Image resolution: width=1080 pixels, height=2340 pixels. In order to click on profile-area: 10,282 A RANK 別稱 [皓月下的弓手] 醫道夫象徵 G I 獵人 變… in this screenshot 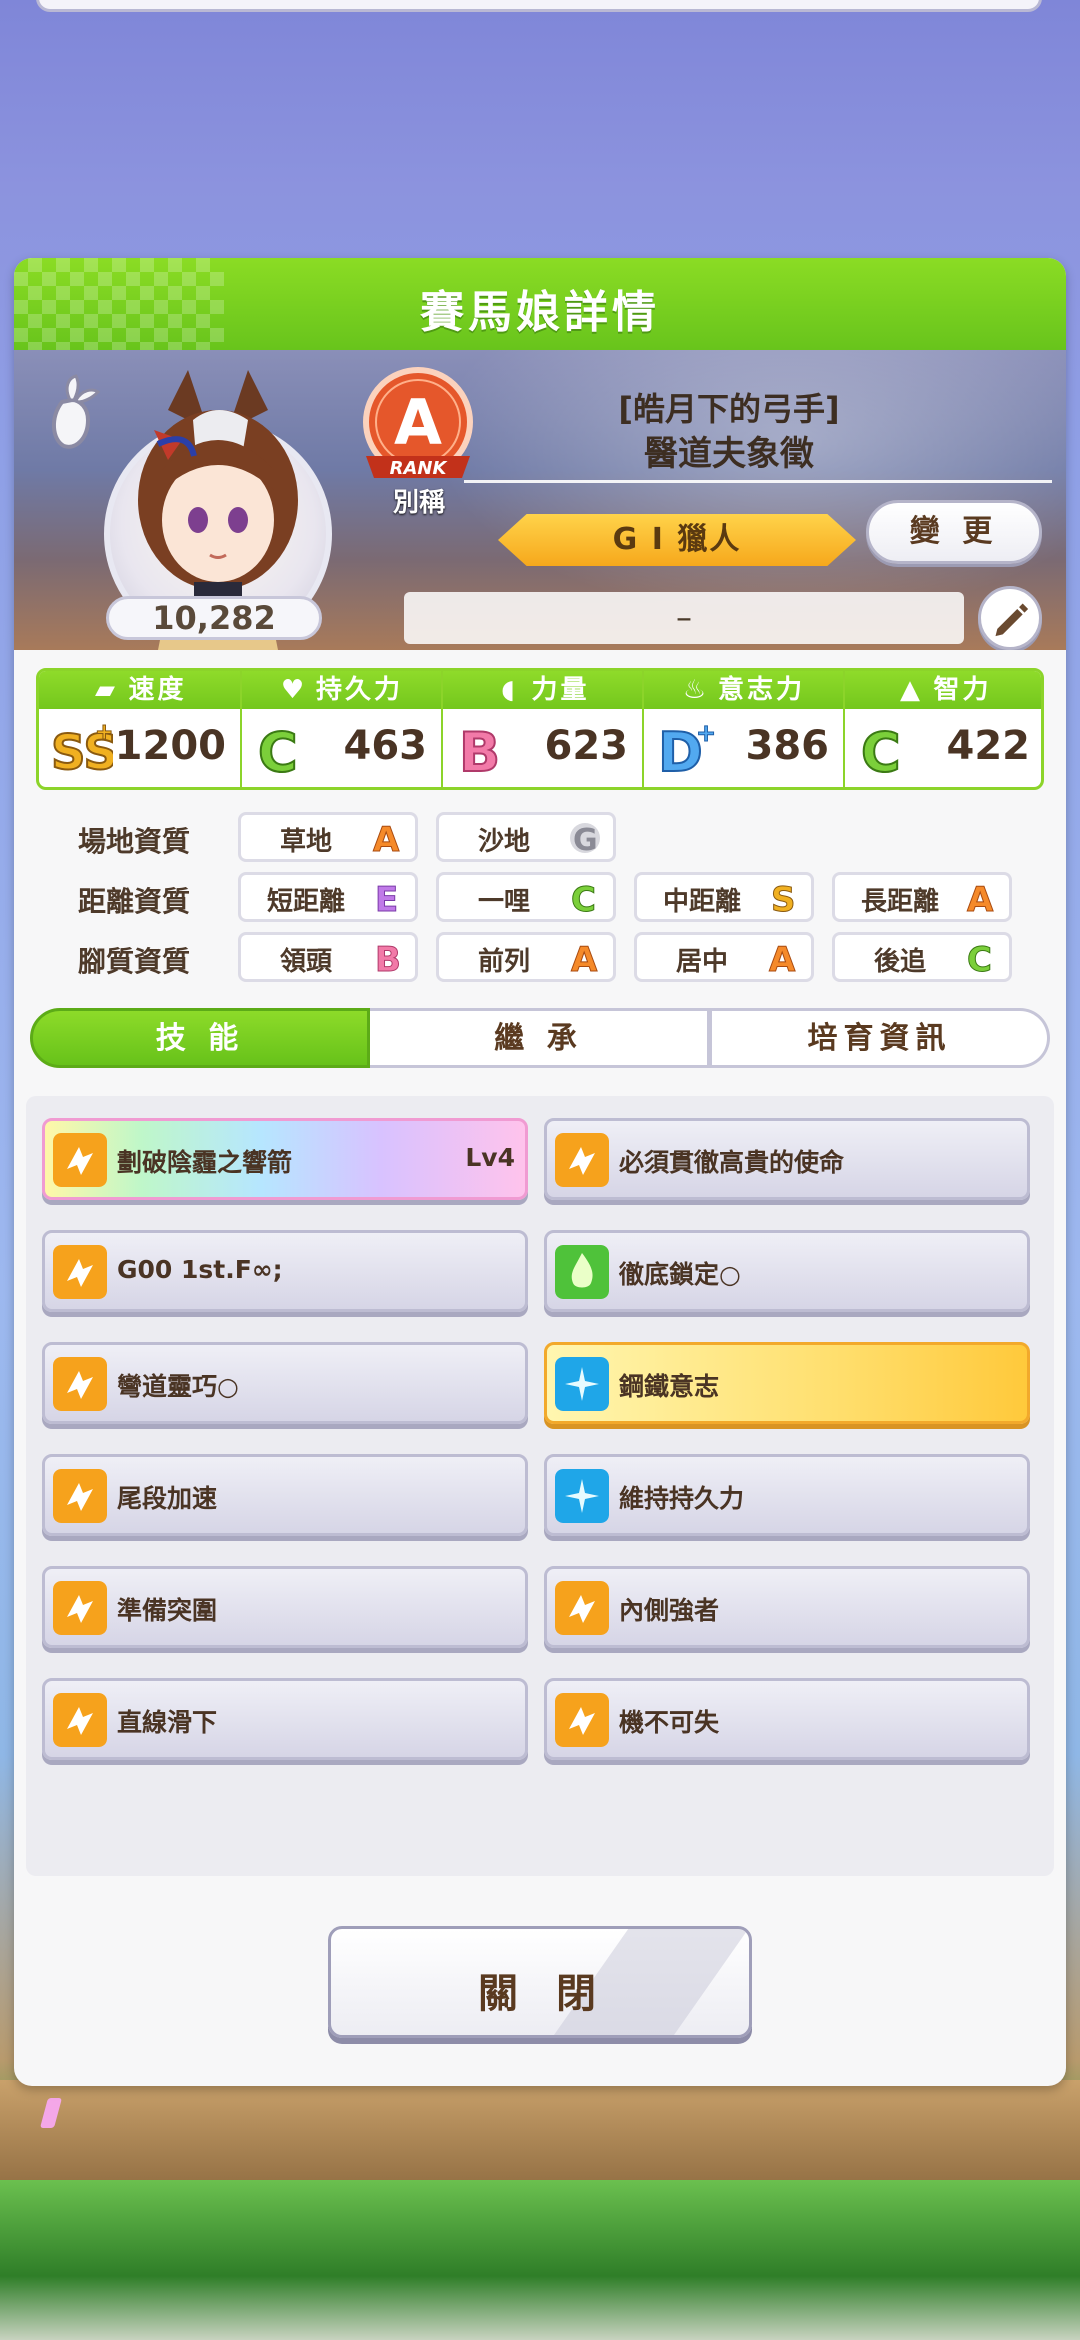, I will do `click(540, 500)`.